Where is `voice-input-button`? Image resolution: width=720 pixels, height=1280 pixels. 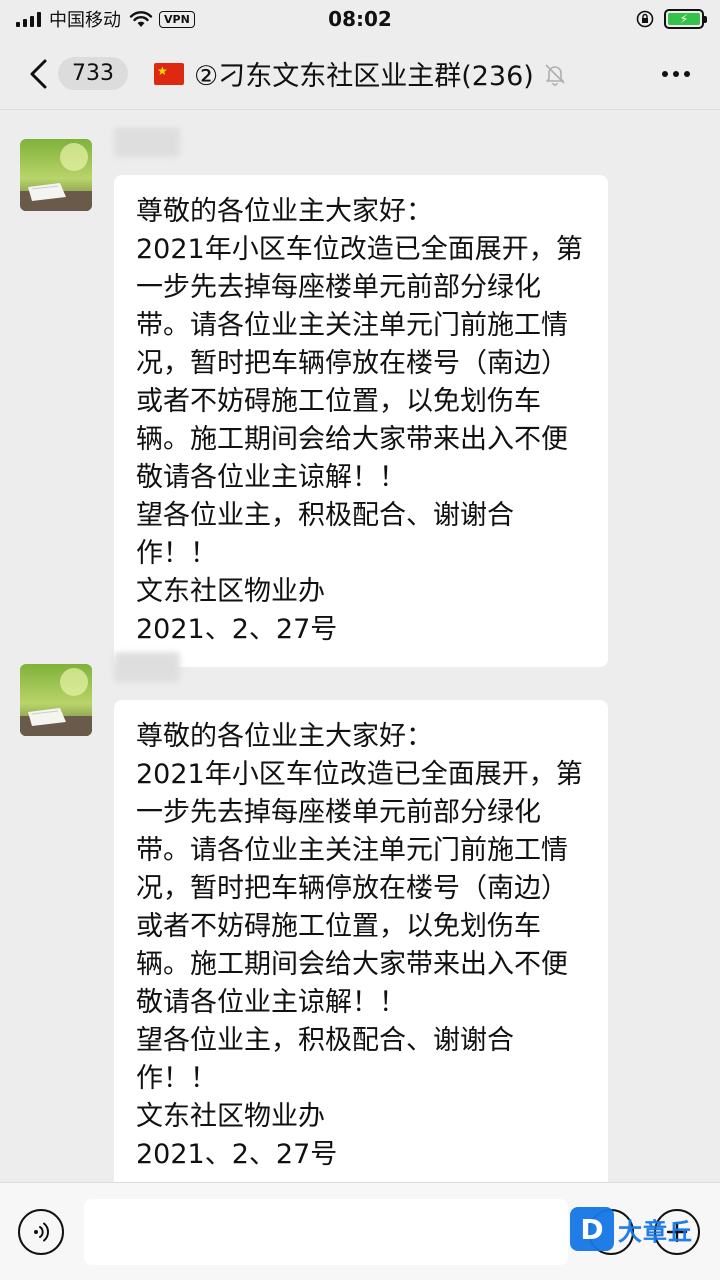 voice-input-button is located at coordinates (41, 1232).